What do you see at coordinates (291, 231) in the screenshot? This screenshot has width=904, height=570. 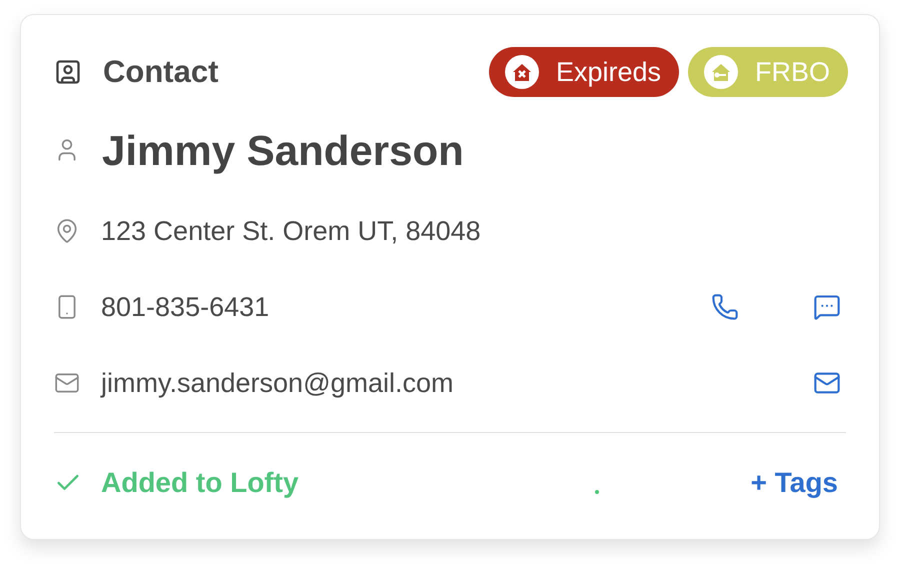 I see `address-text: 123 Center St. Orem UT, 84048` at bounding box center [291, 231].